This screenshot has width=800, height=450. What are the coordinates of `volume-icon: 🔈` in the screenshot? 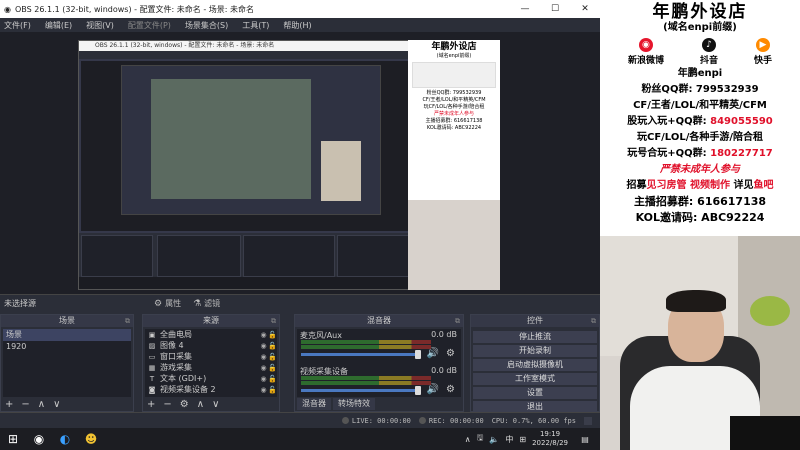 It's located at (494, 439).